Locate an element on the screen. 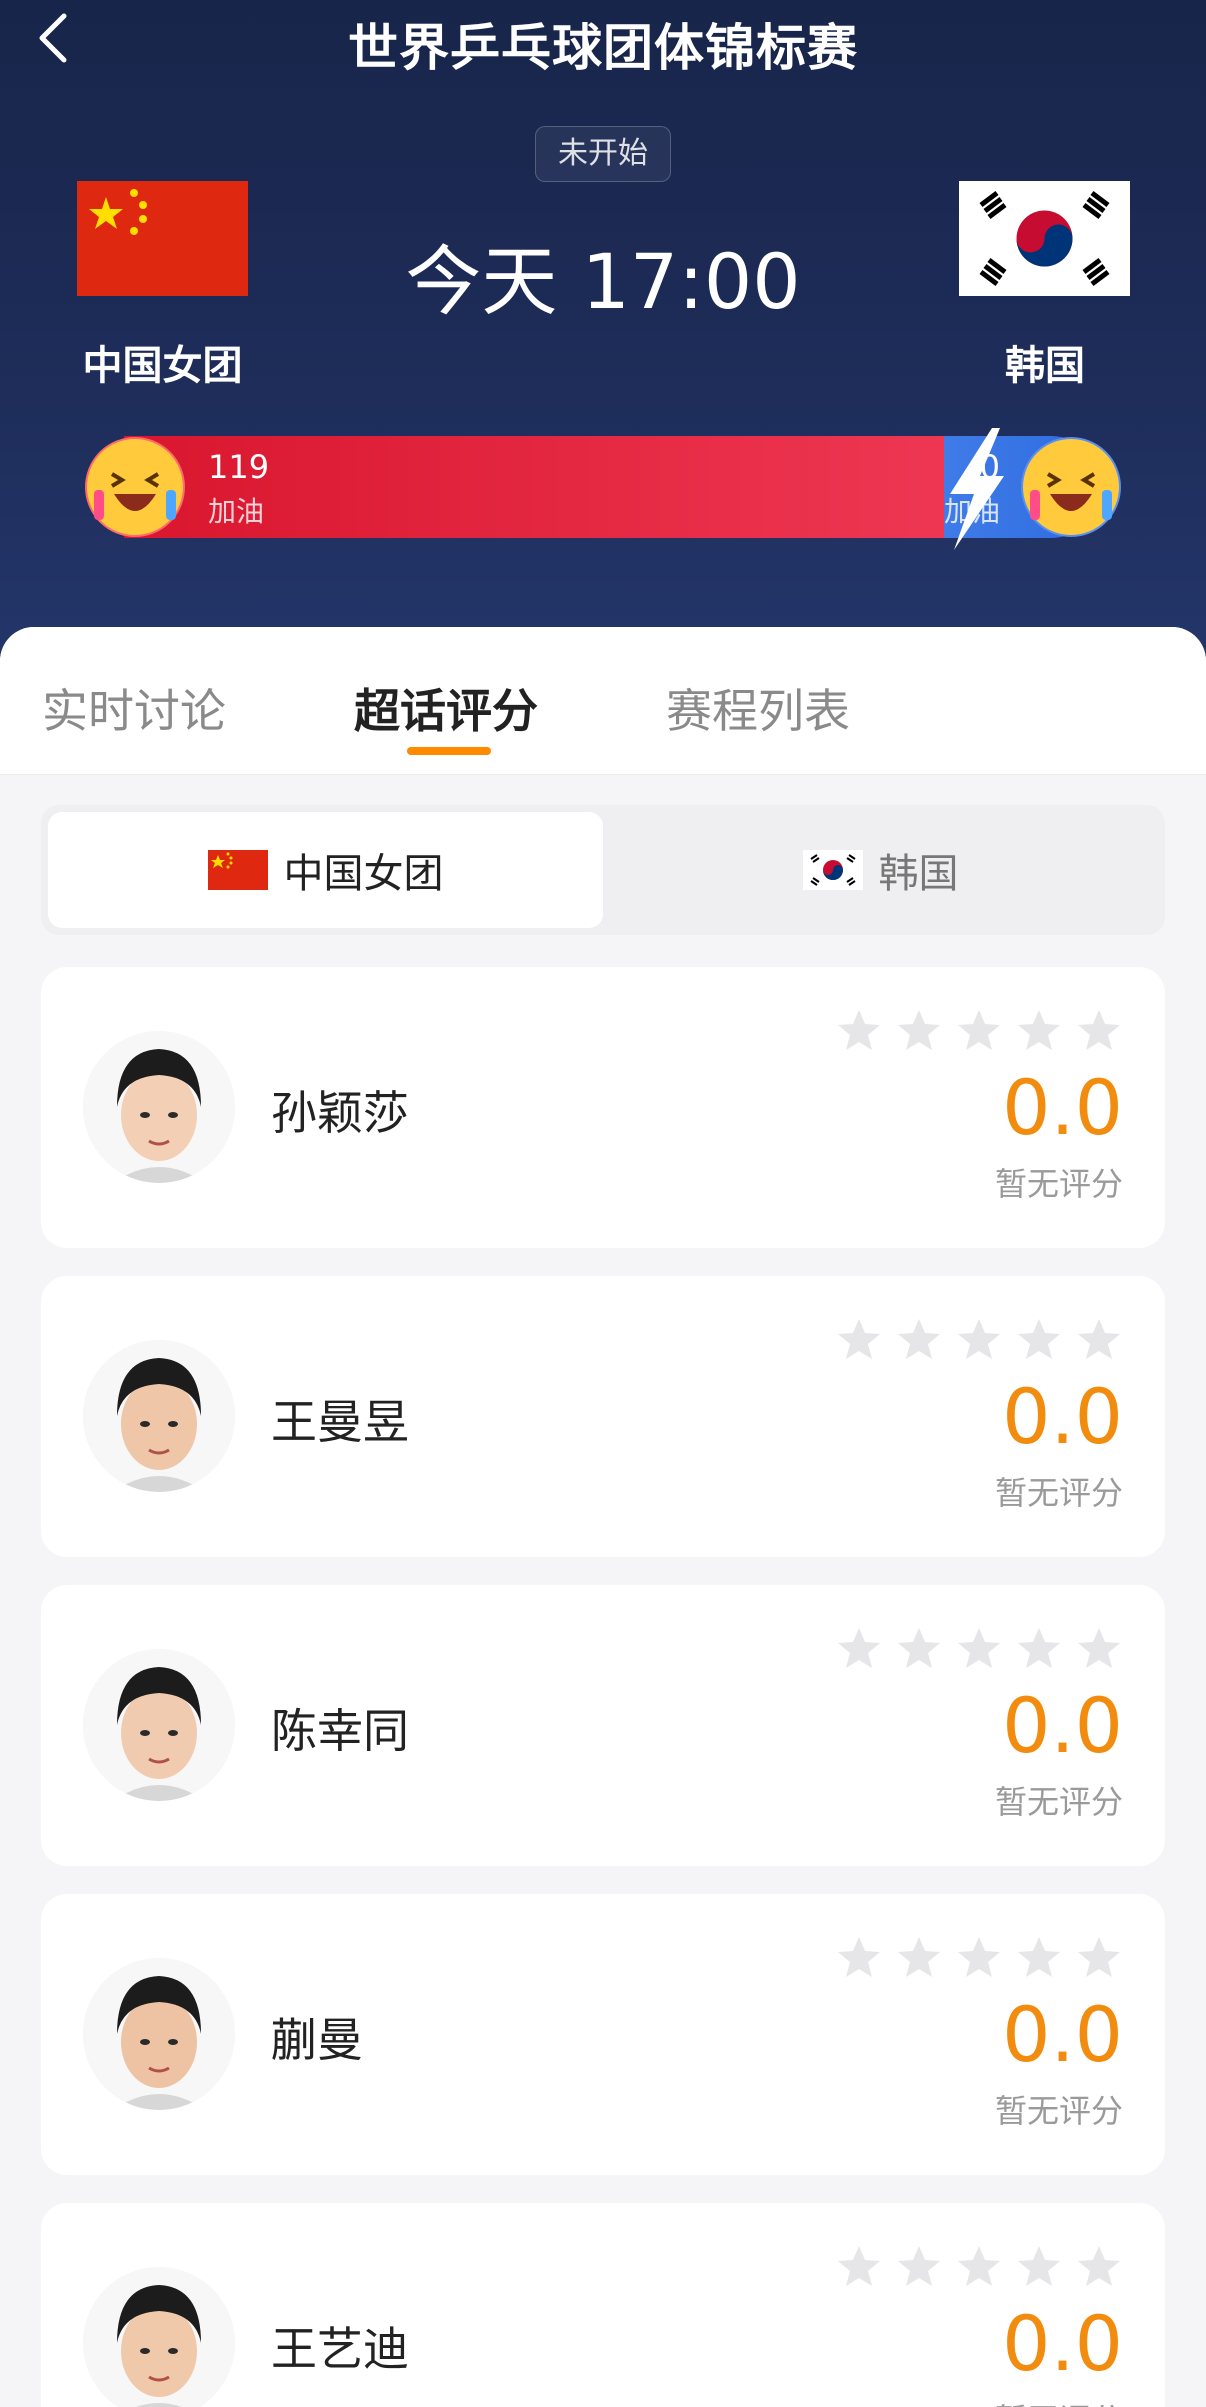 The image size is (1206, 2407). match-time: 今天 17:00 is located at coordinates (603, 281).